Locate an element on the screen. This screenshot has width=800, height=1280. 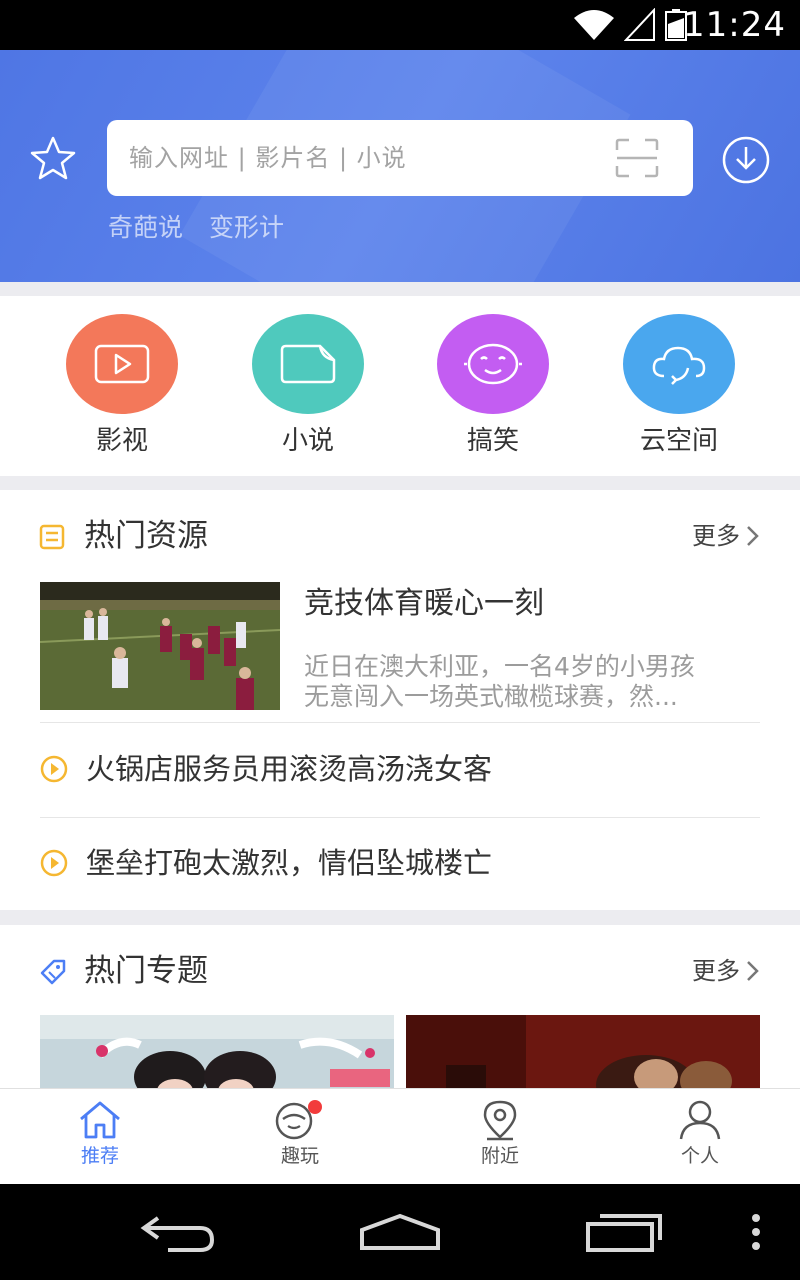
search-input: 输入网址 | 影片名 | 小说 is located at coordinates (400, 158).